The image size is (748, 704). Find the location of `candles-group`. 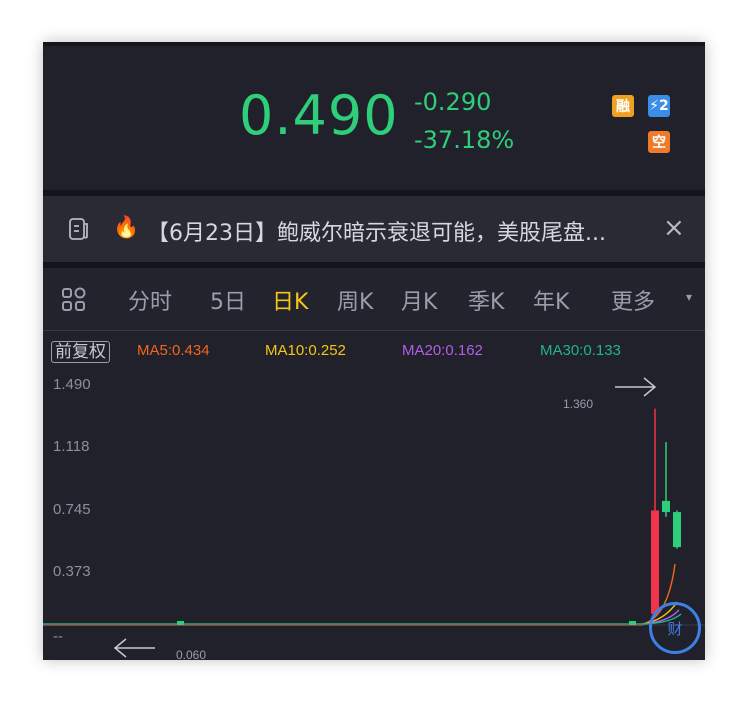

candles-group is located at coordinates (666, 512).